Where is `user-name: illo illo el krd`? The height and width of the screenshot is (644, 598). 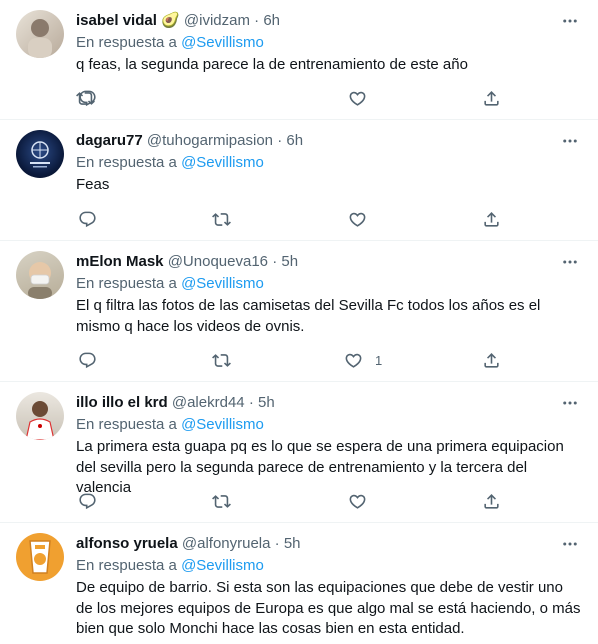
user-name: illo illo el krd is located at coordinates (122, 402).